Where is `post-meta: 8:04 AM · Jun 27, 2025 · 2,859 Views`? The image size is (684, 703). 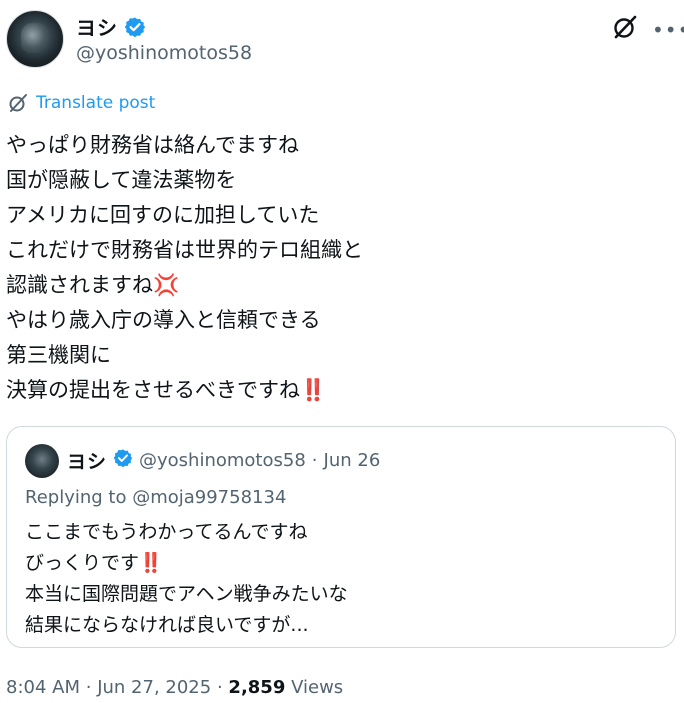
post-meta: 8:04 AM · Jun 27, 2025 · 2,859 Views is located at coordinates (174, 687).